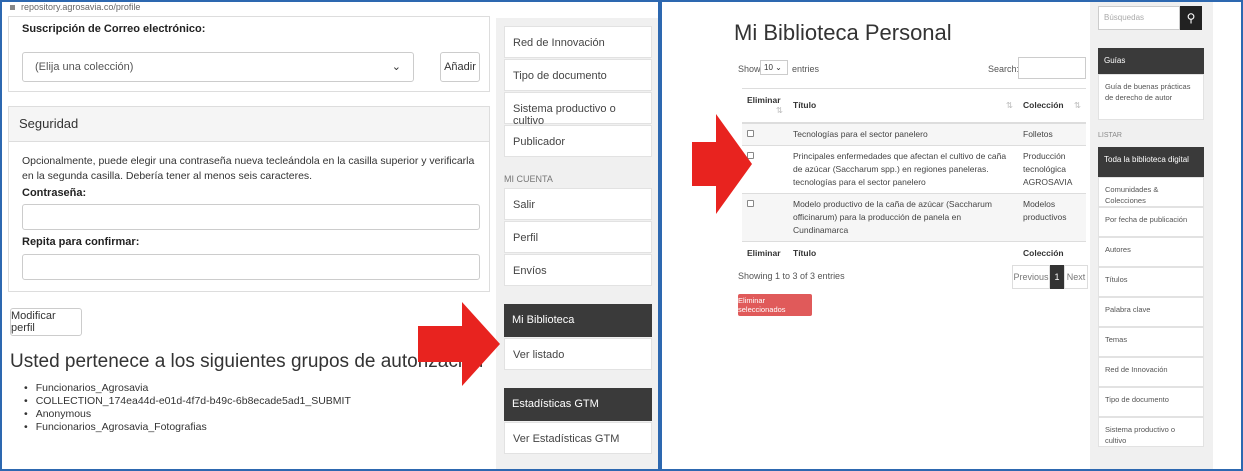  Describe the element at coordinates (1052, 252) in the screenshot. I see `column-footer: Colección` at that location.